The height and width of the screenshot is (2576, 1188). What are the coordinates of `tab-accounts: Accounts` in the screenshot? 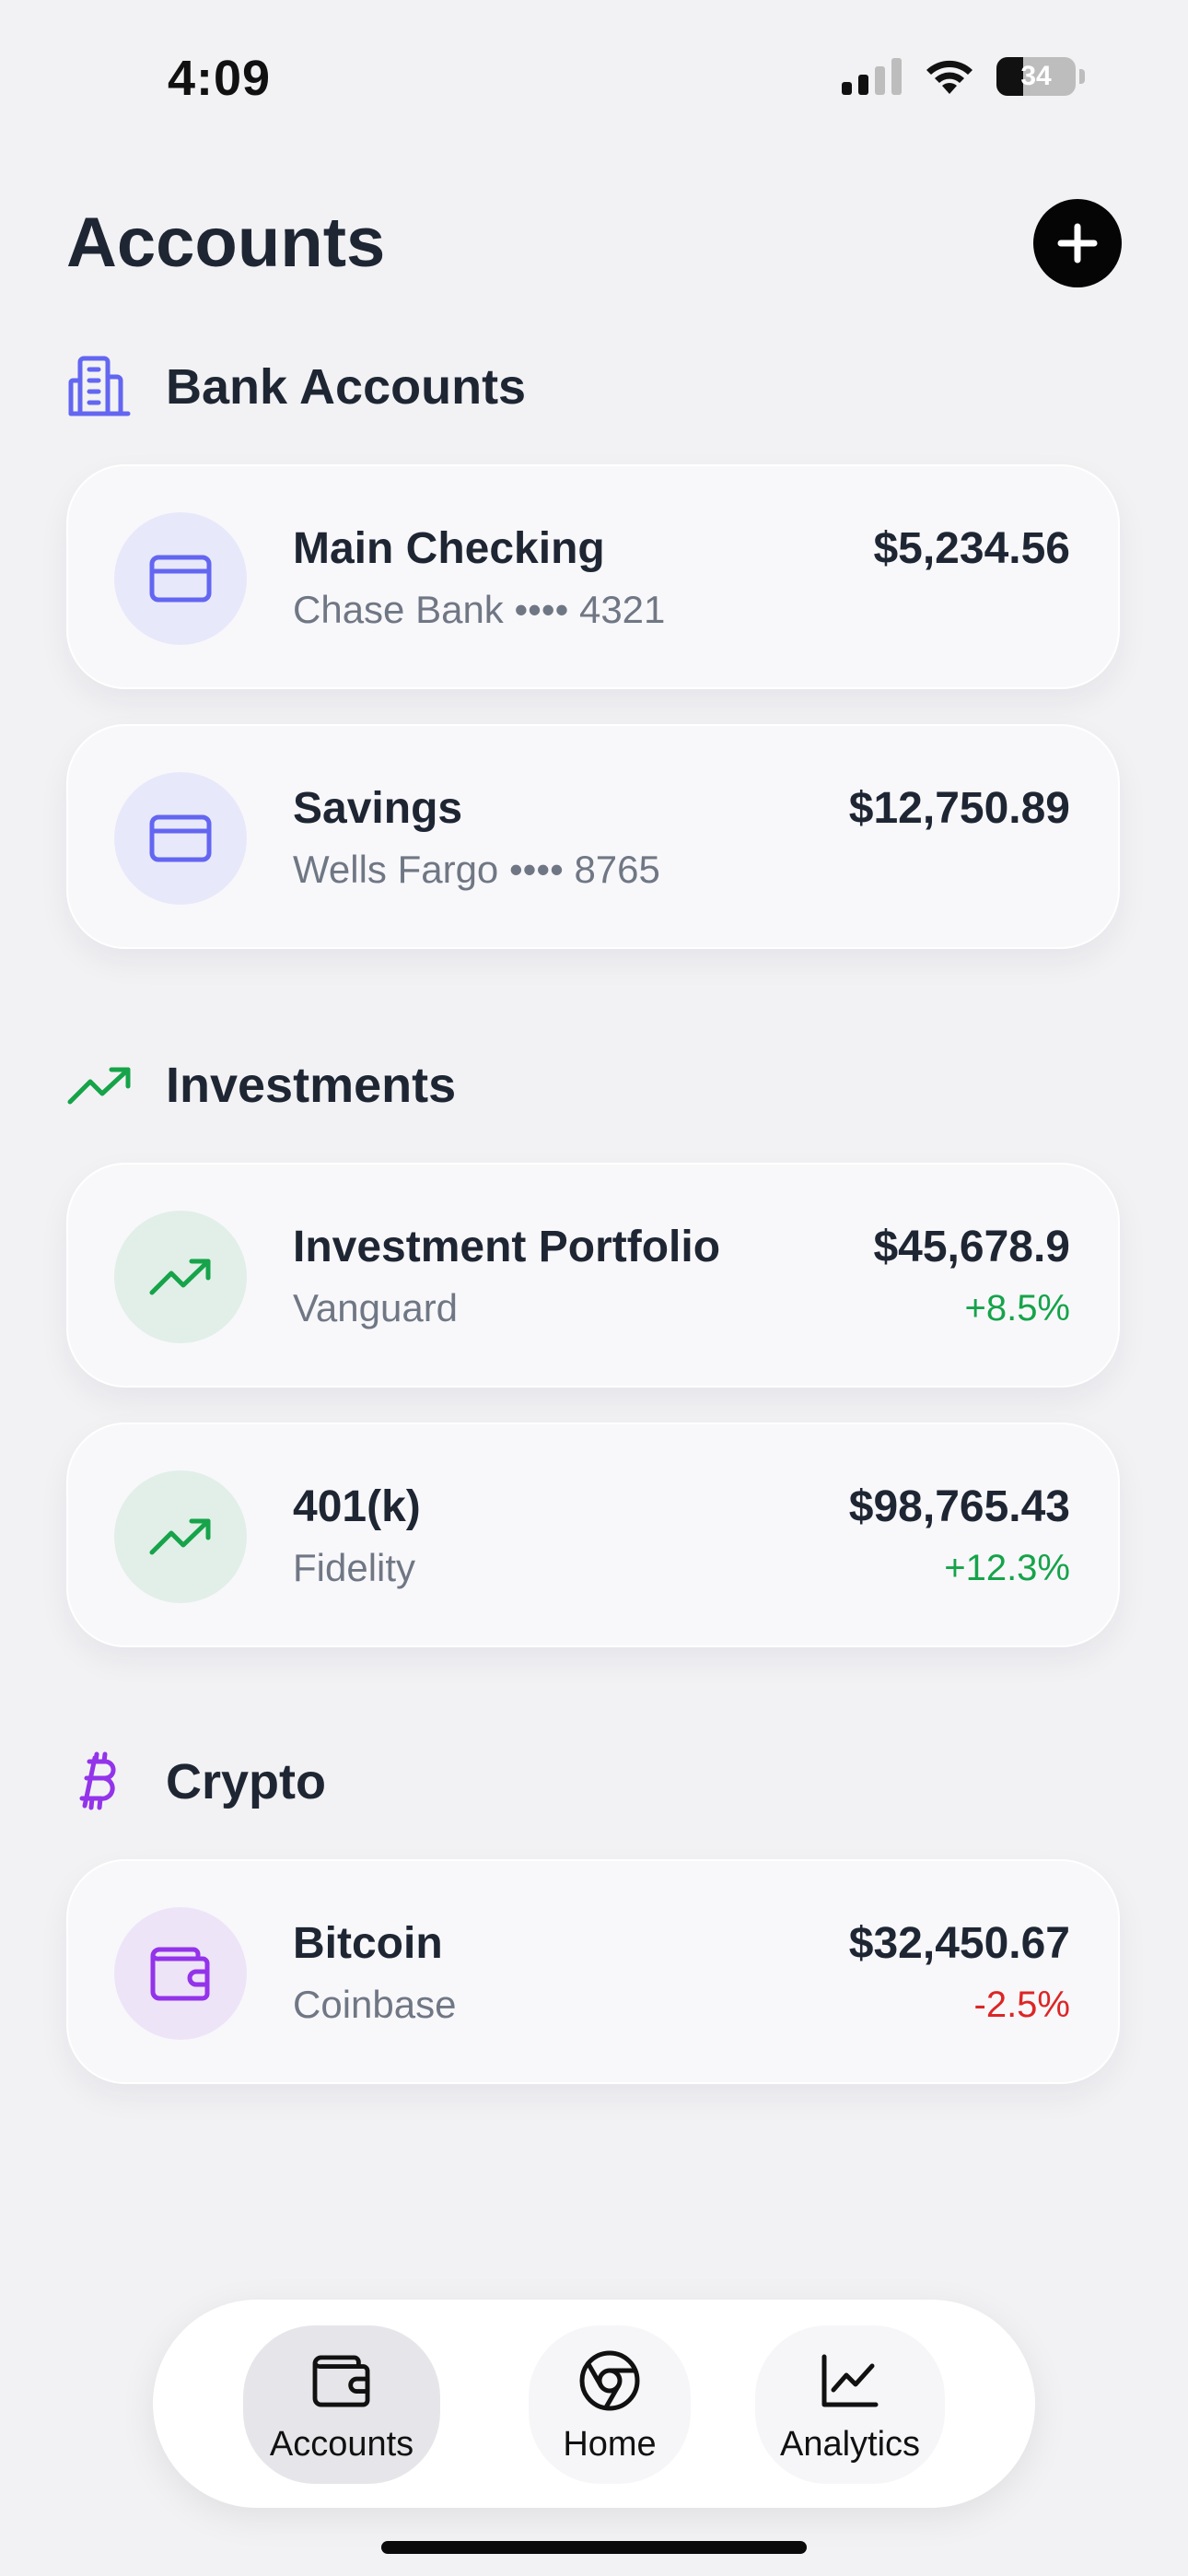 It's located at (341, 2404).